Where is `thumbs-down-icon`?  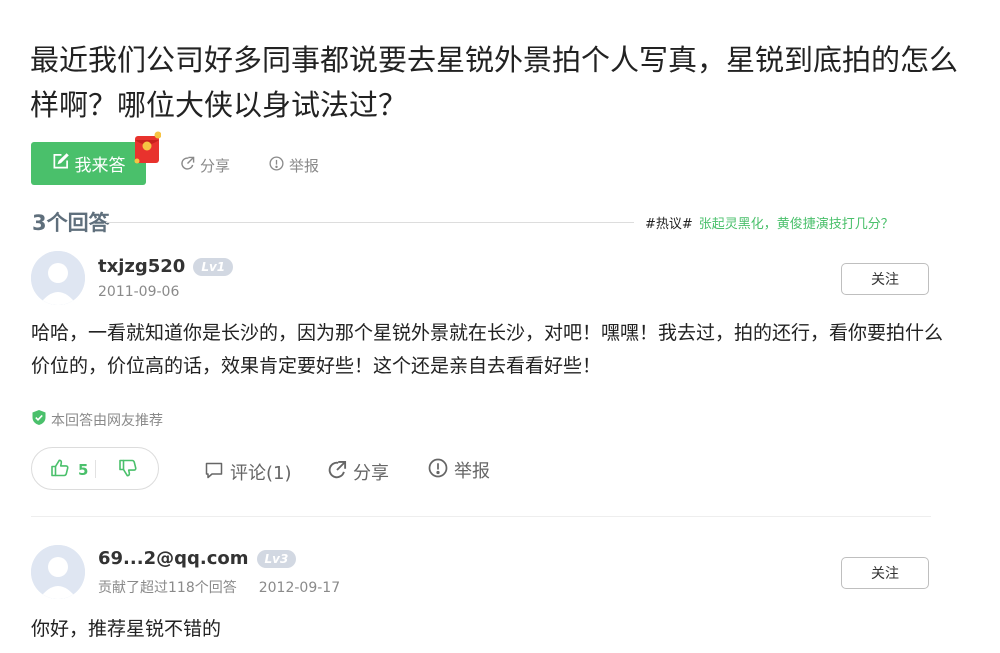
thumbs-down-icon is located at coordinates (128, 470).